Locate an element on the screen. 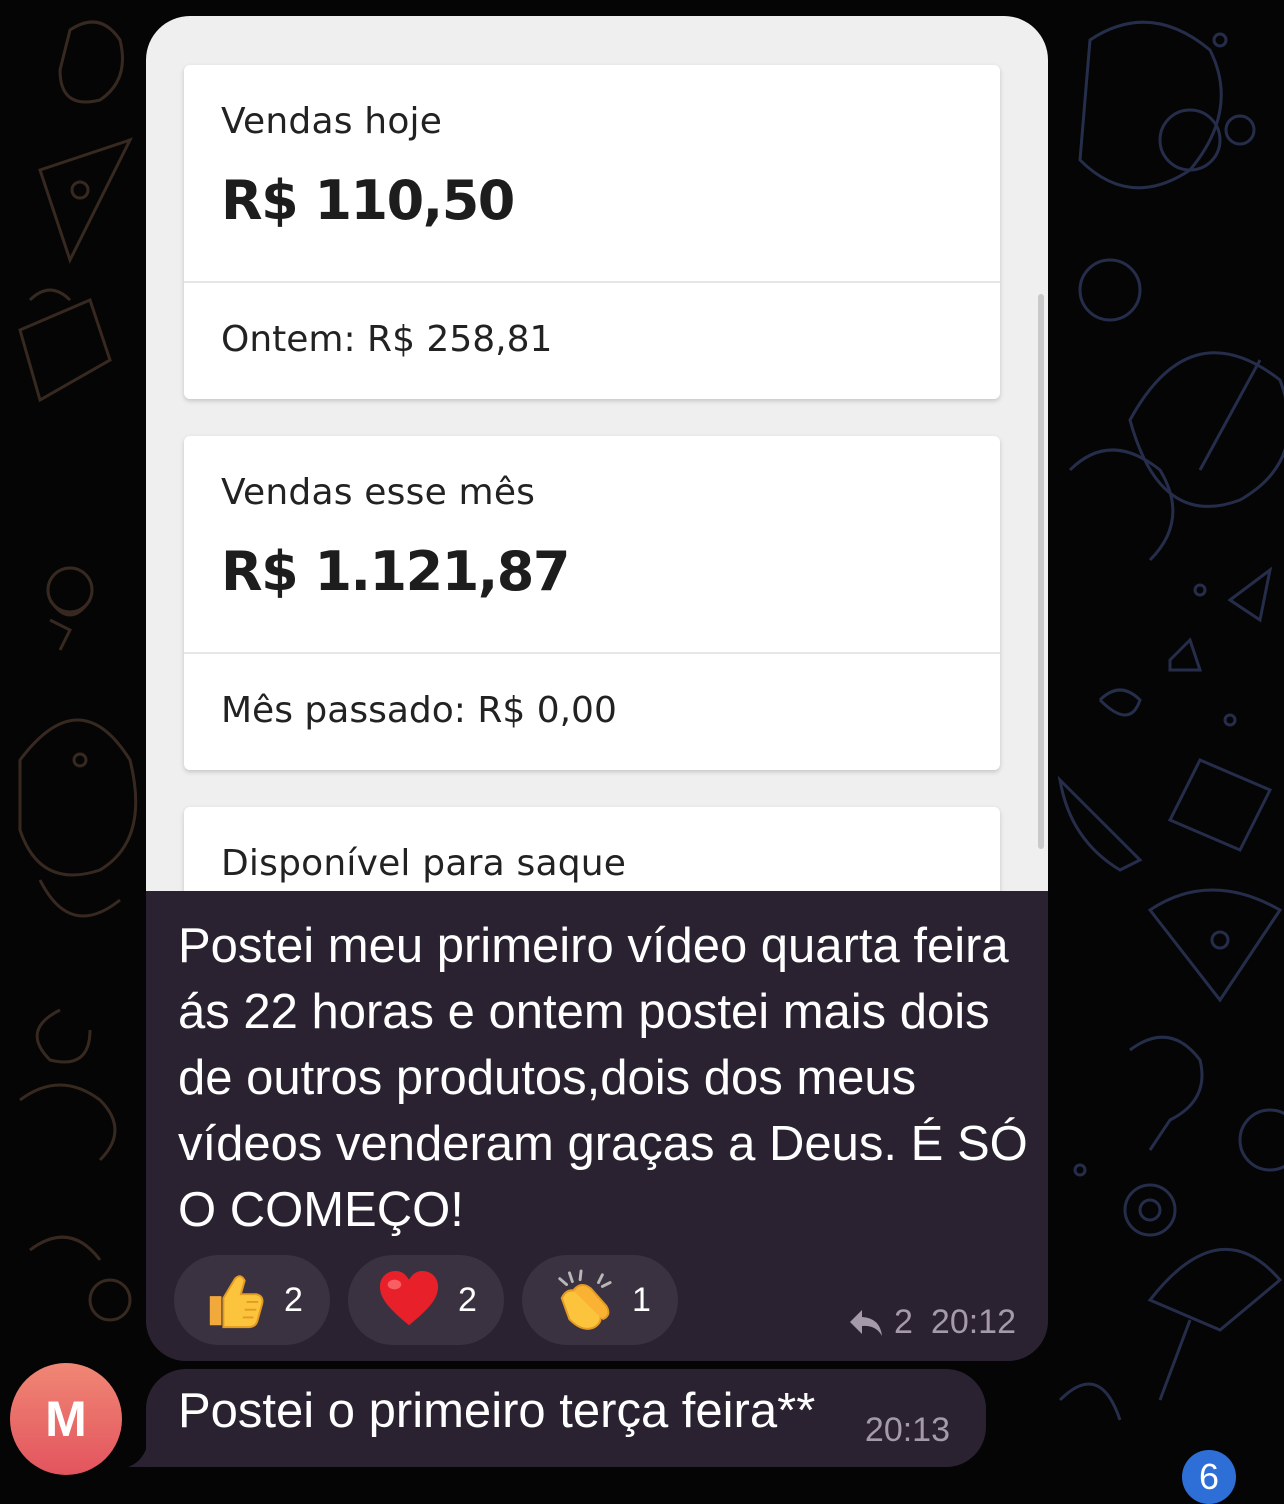 This screenshot has width=1284, height=1504. sales-last-month-text: Mês passado: R$ 0,00 is located at coordinates (419, 710).